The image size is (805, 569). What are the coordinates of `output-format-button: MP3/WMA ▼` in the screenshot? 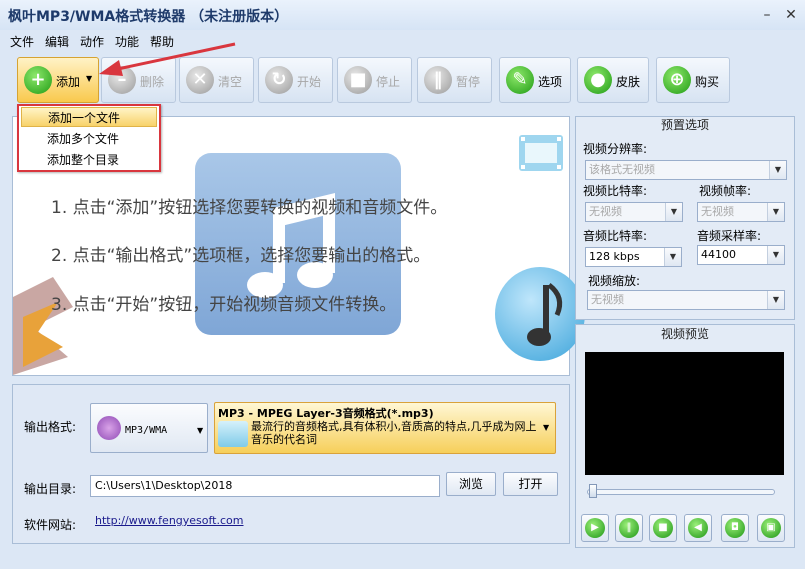 It's located at (149, 428).